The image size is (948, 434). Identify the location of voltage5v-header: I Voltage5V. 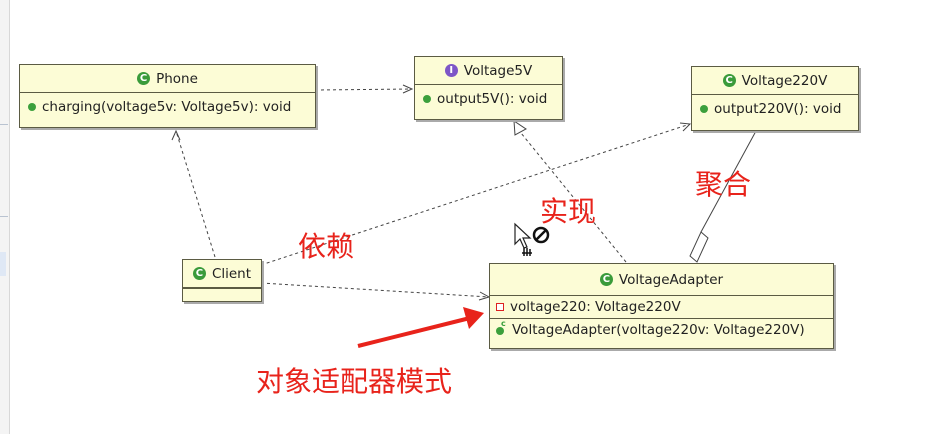
(488, 71).